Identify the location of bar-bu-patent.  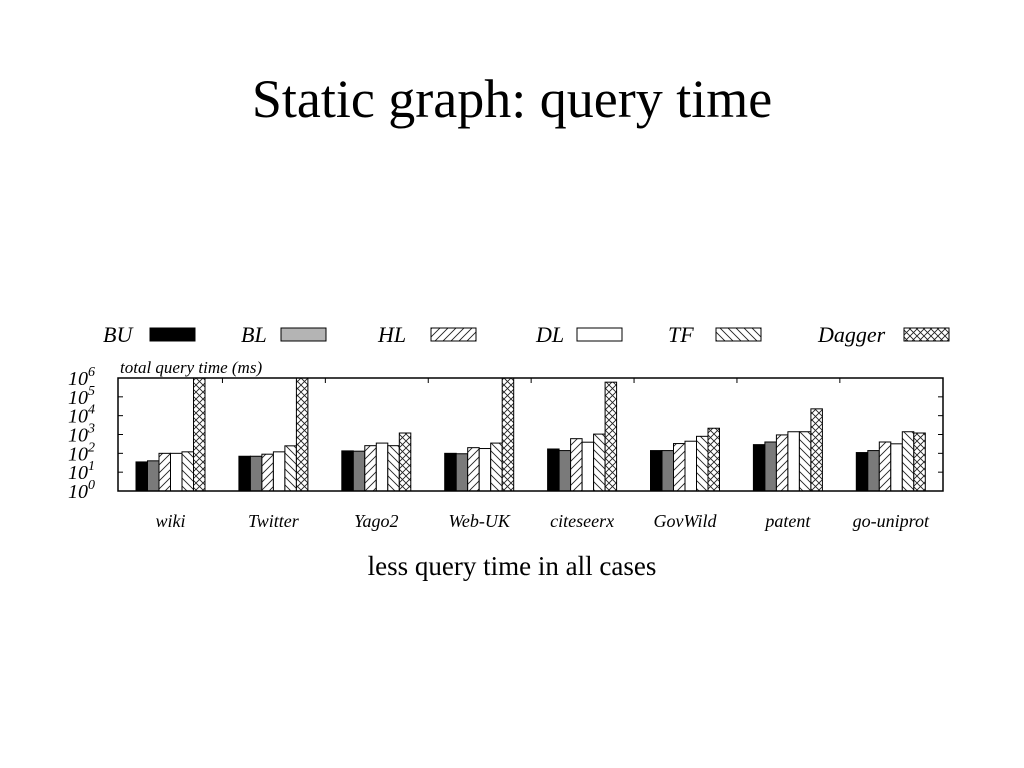
(759, 468).